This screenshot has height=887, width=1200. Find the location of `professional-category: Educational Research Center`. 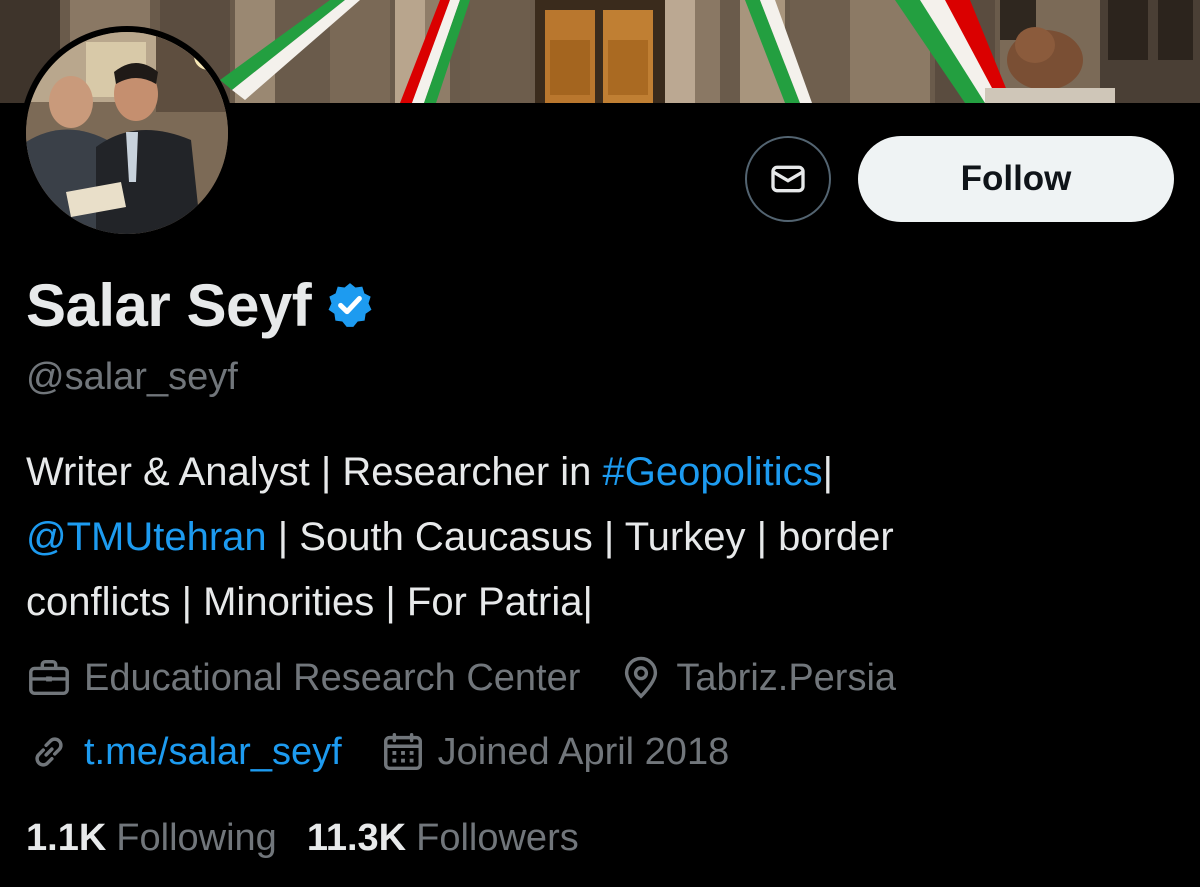

professional-category: Educational Research Center is located at coordinates (303, 678).